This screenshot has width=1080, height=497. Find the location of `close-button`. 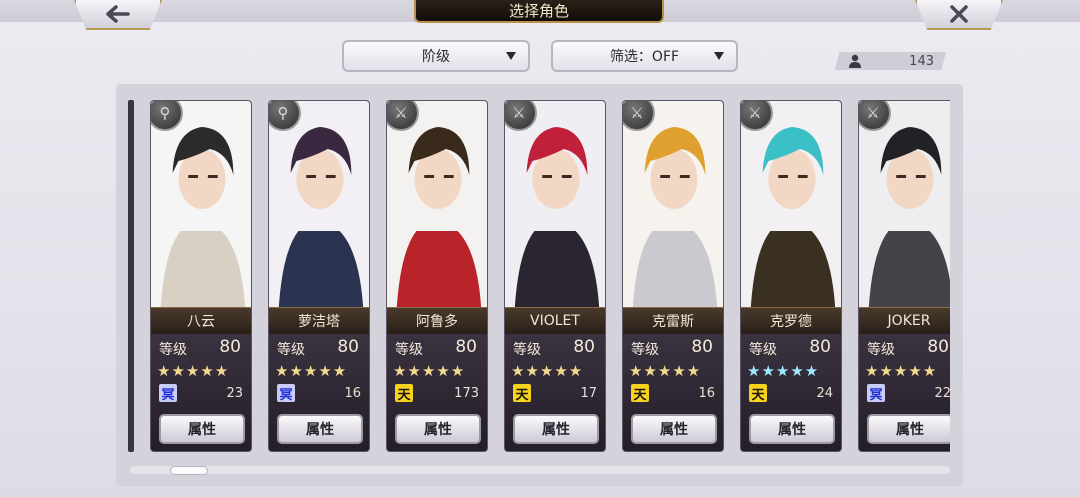

close-button is located at coordinates (959, 15).